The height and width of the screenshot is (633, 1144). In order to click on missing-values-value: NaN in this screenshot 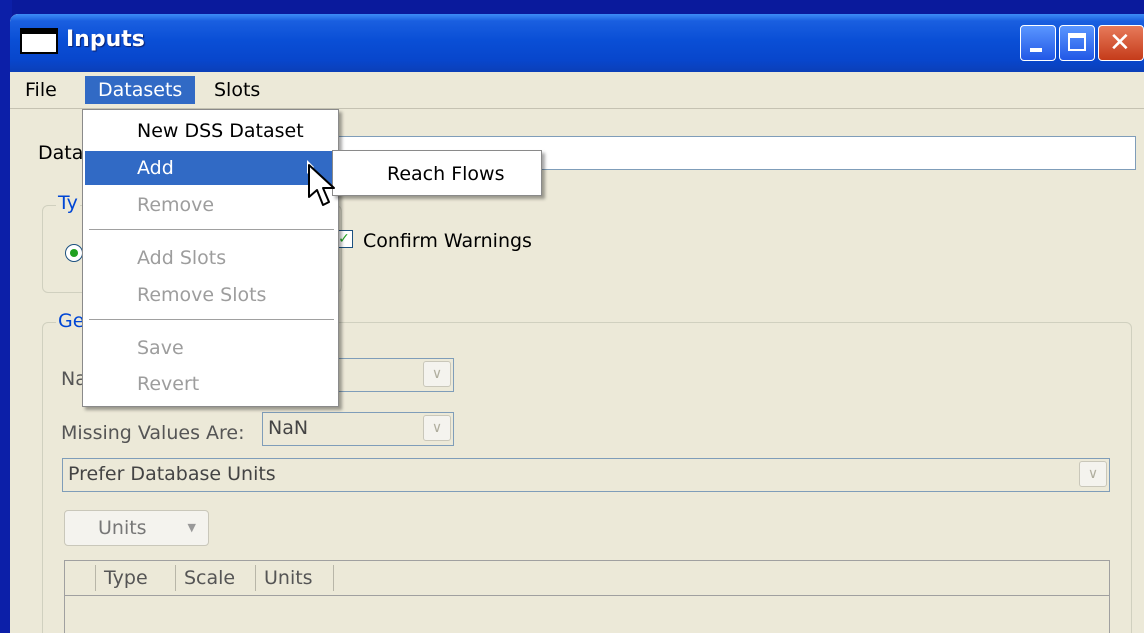, I will do `click(288, 428)`.